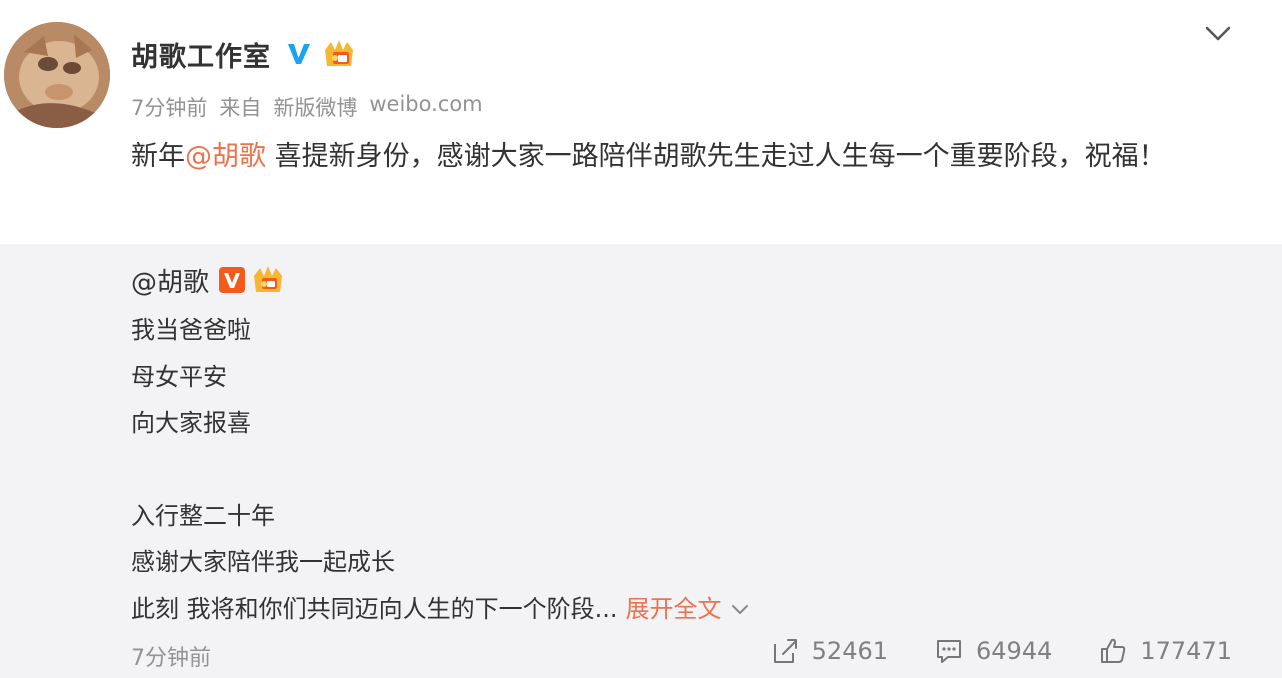  I want to click on like-count: 177471, so click(1186, 651).